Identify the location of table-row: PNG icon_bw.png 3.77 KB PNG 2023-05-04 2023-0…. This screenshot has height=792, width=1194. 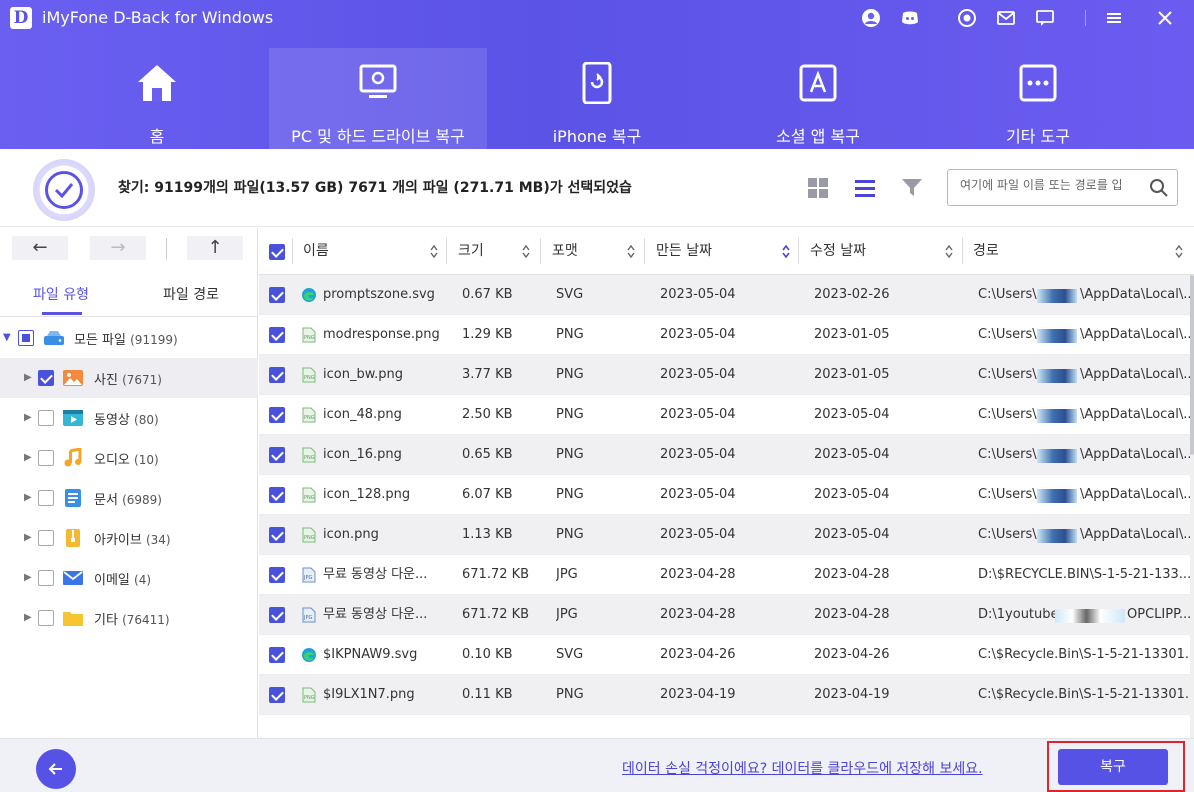
(726, 375).